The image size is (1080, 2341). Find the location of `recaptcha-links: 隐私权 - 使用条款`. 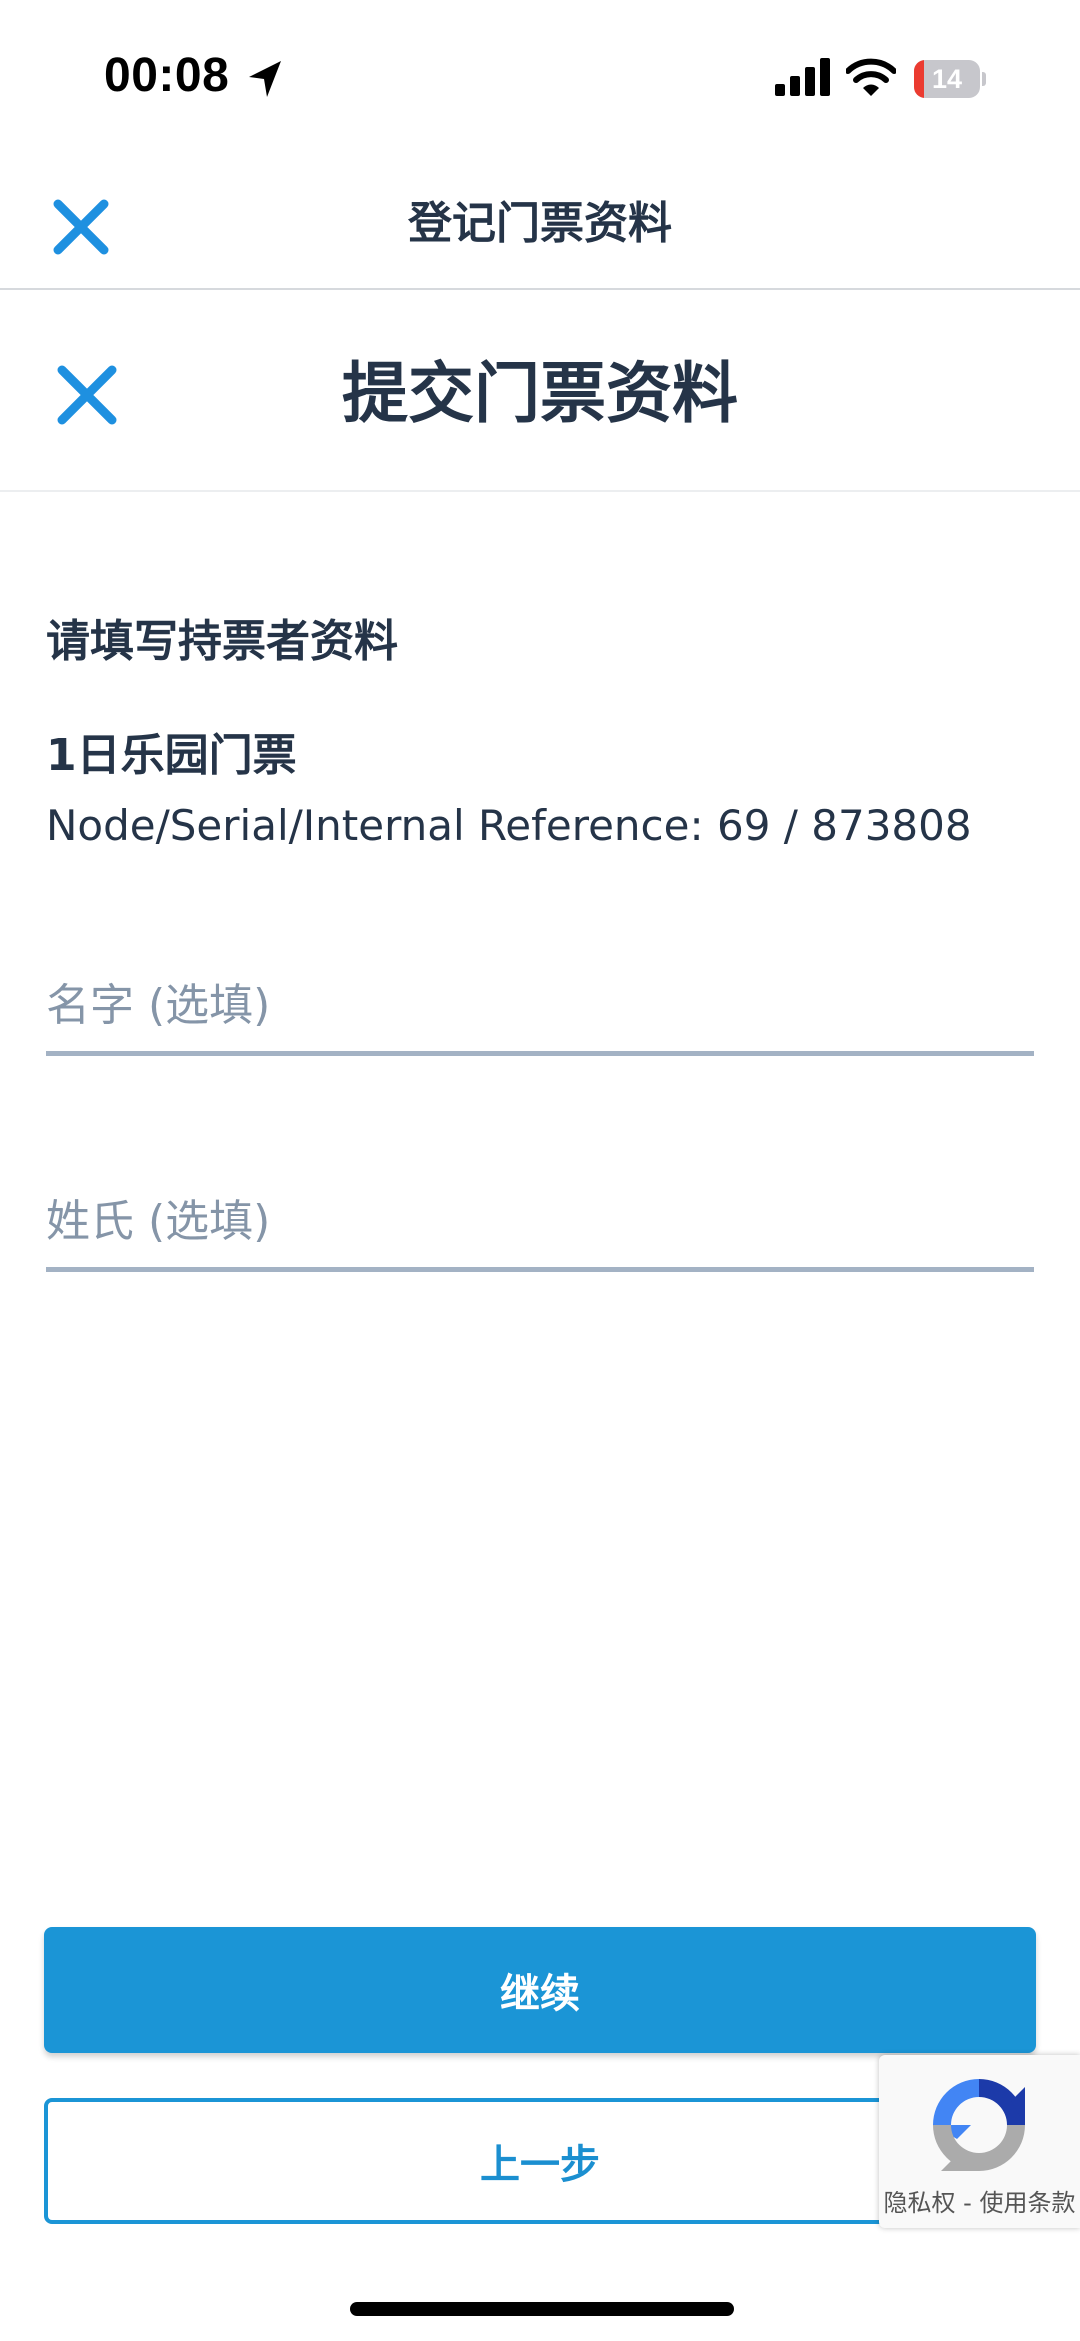

recaptcha-links: 隐私权 - 使用条款 is located at coordinates (979, 2203).